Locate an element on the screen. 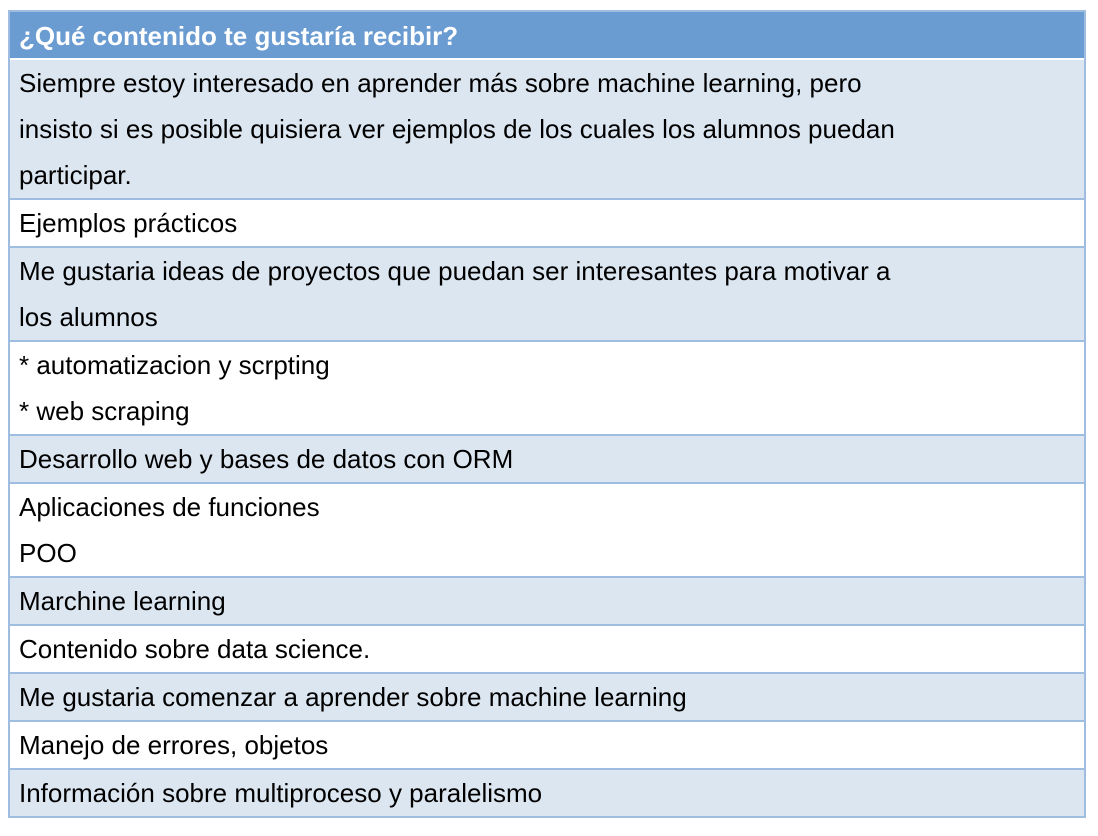  response-text-line: los alumnos is located at coordinates (88, 317).